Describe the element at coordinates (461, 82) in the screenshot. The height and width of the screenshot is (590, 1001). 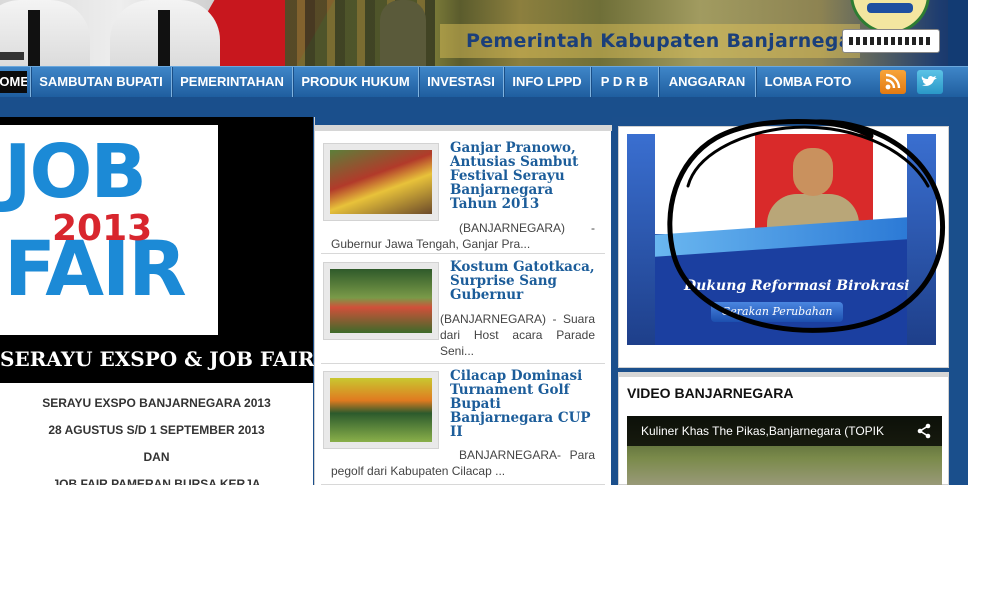
I see `nav-item-investasi: INVESTASI` at that location.